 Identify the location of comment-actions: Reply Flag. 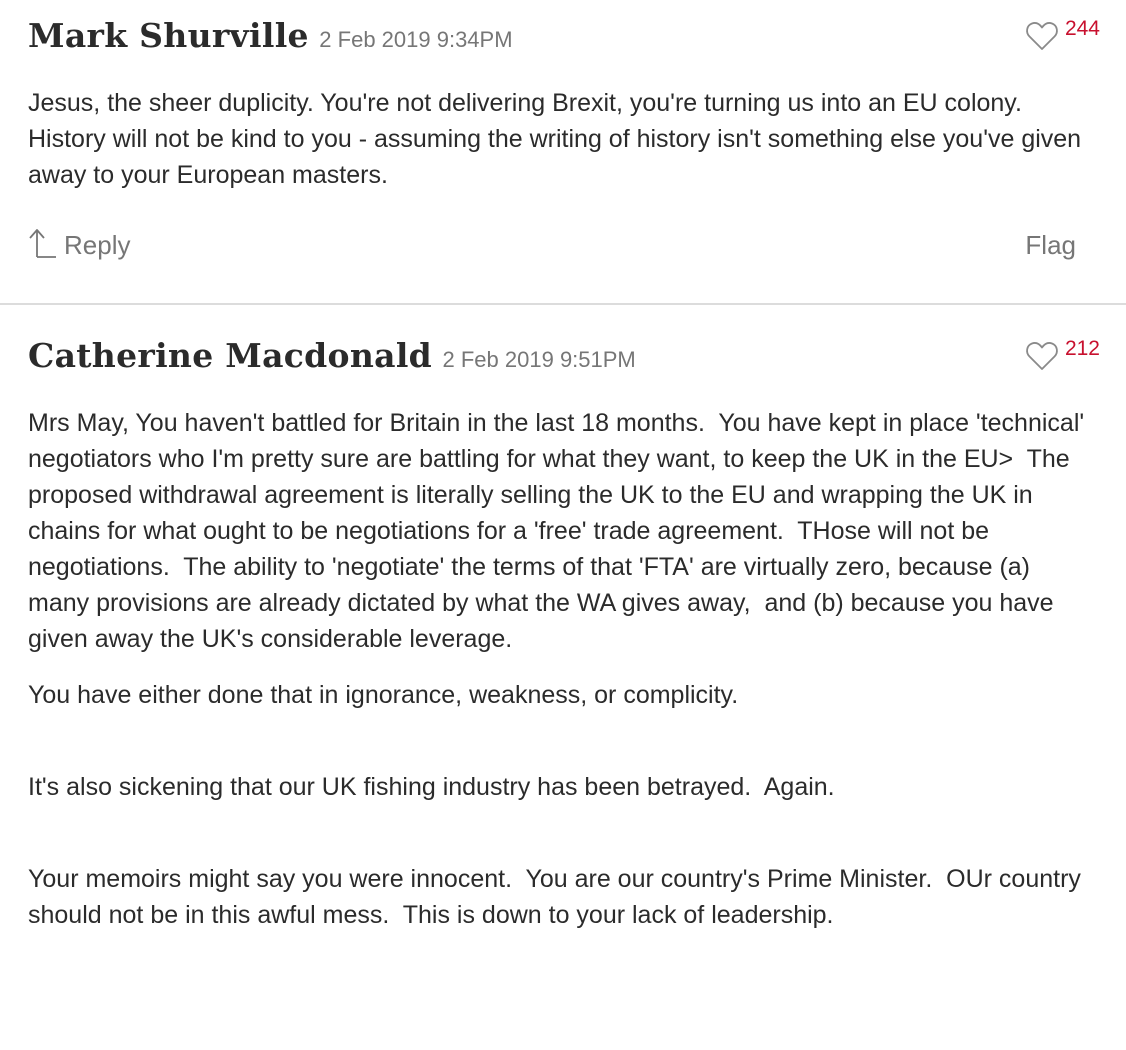
(552, 249).